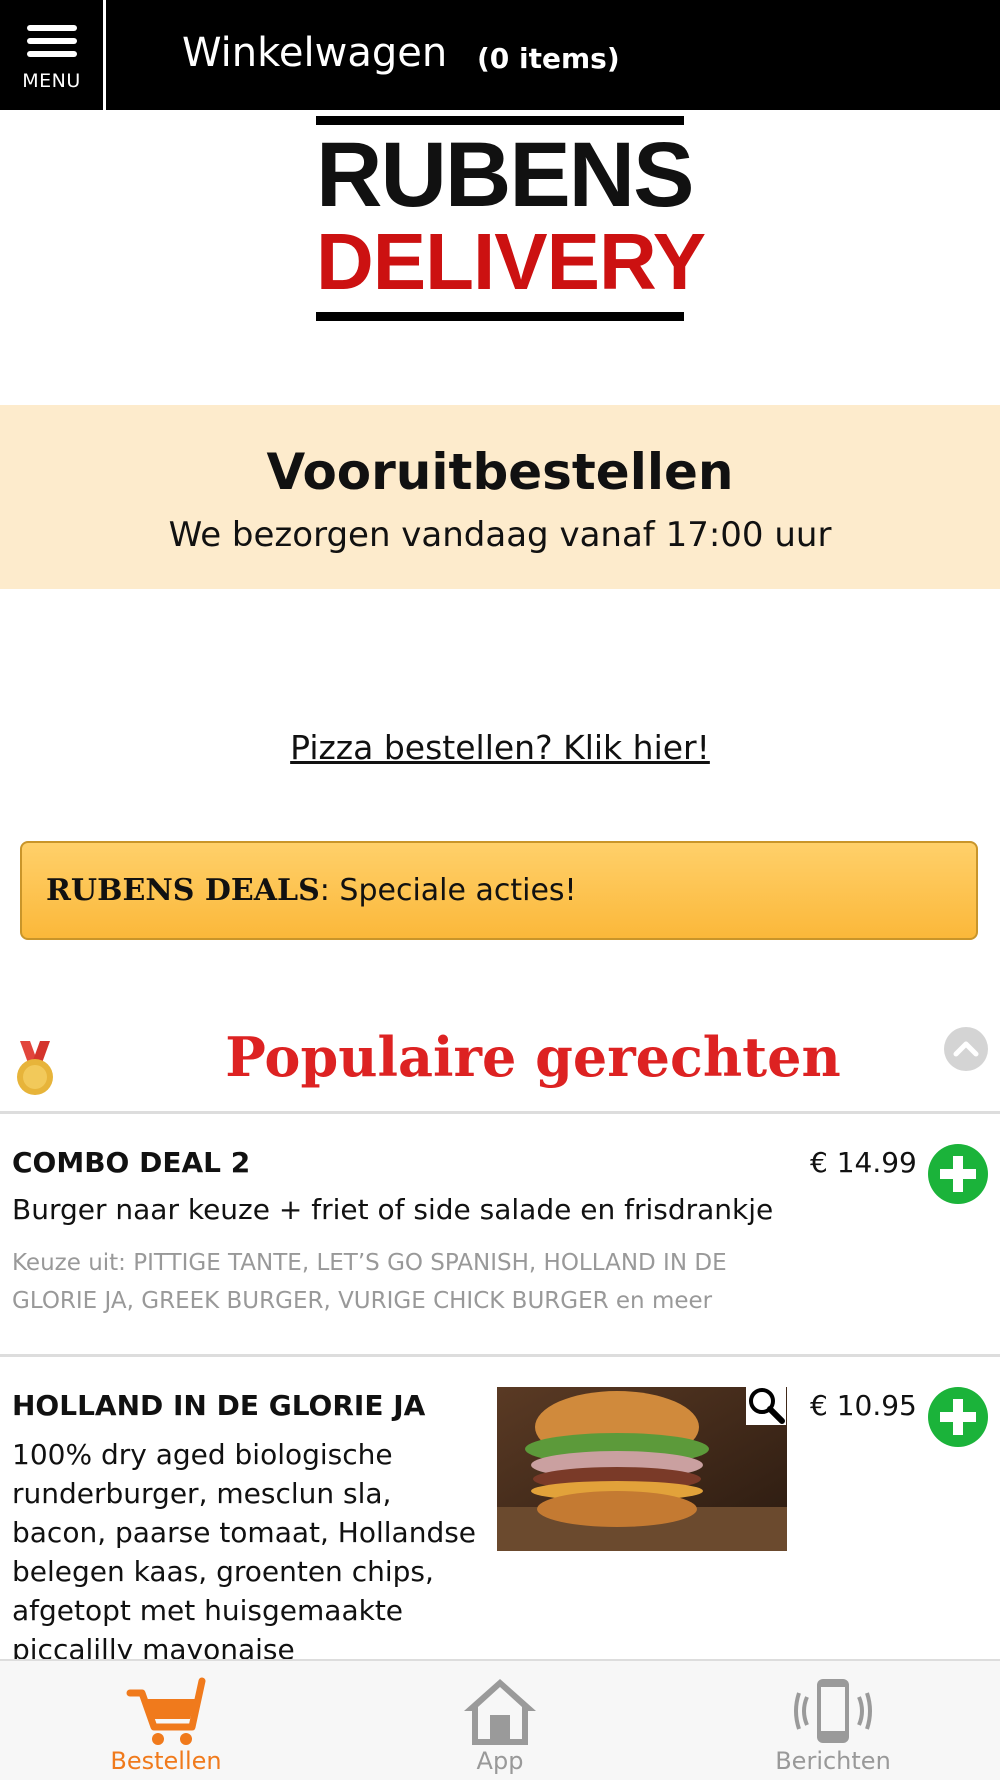  What do you see at coordinates (511, 261) in the screenshot?
I see `logo-line-2: DELIVERY` at bounding box center [511, 261].